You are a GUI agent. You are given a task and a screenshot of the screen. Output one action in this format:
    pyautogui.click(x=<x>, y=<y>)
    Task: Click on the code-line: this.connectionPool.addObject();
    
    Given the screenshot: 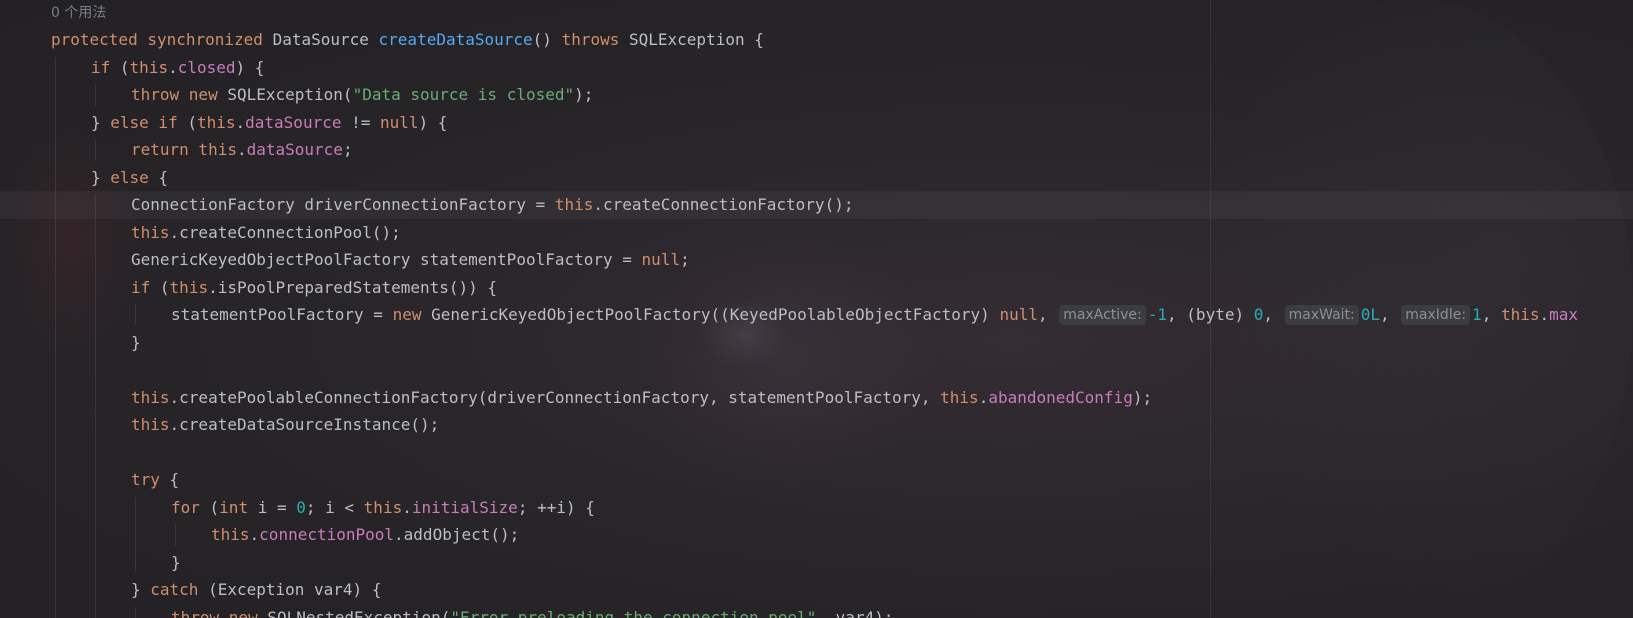 What is the action you would take?
    pyautogui.click(x=816, y=535)
    